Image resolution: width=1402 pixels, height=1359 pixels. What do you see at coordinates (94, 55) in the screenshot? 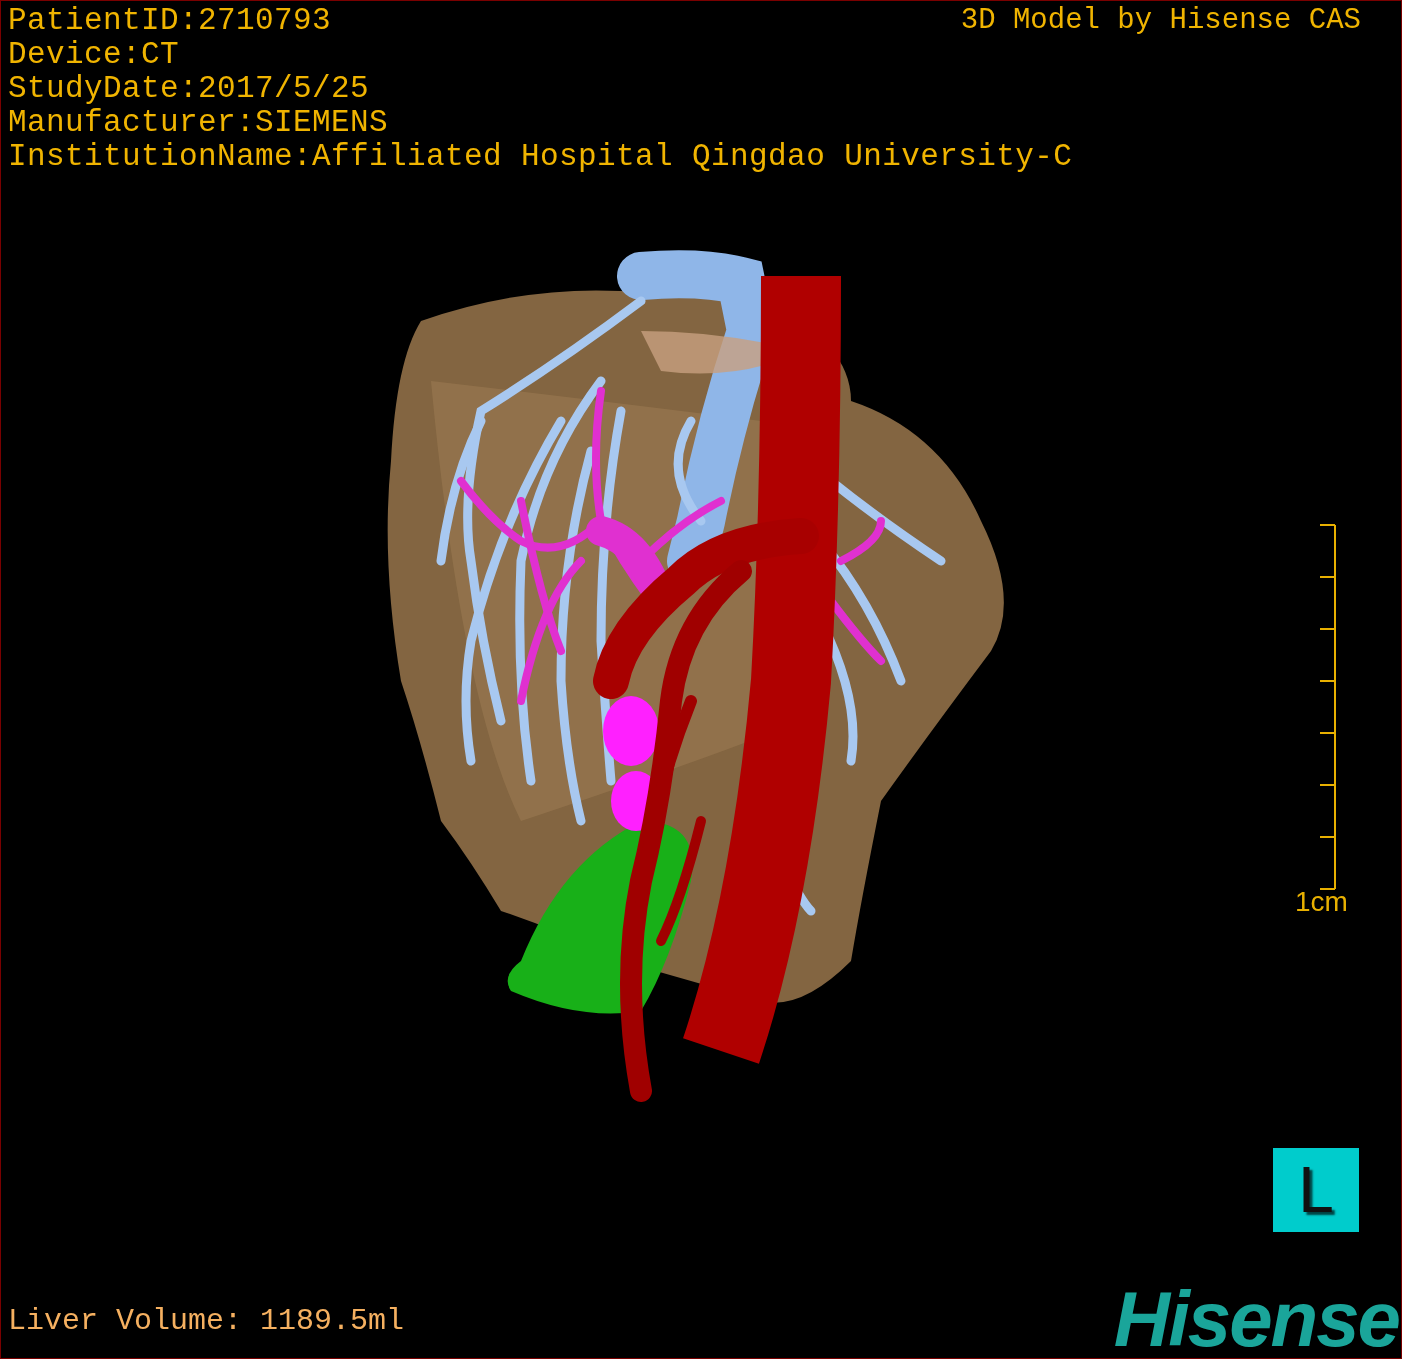
I see `patient-info-text: Device:CT` at bounding box center [94, 55].